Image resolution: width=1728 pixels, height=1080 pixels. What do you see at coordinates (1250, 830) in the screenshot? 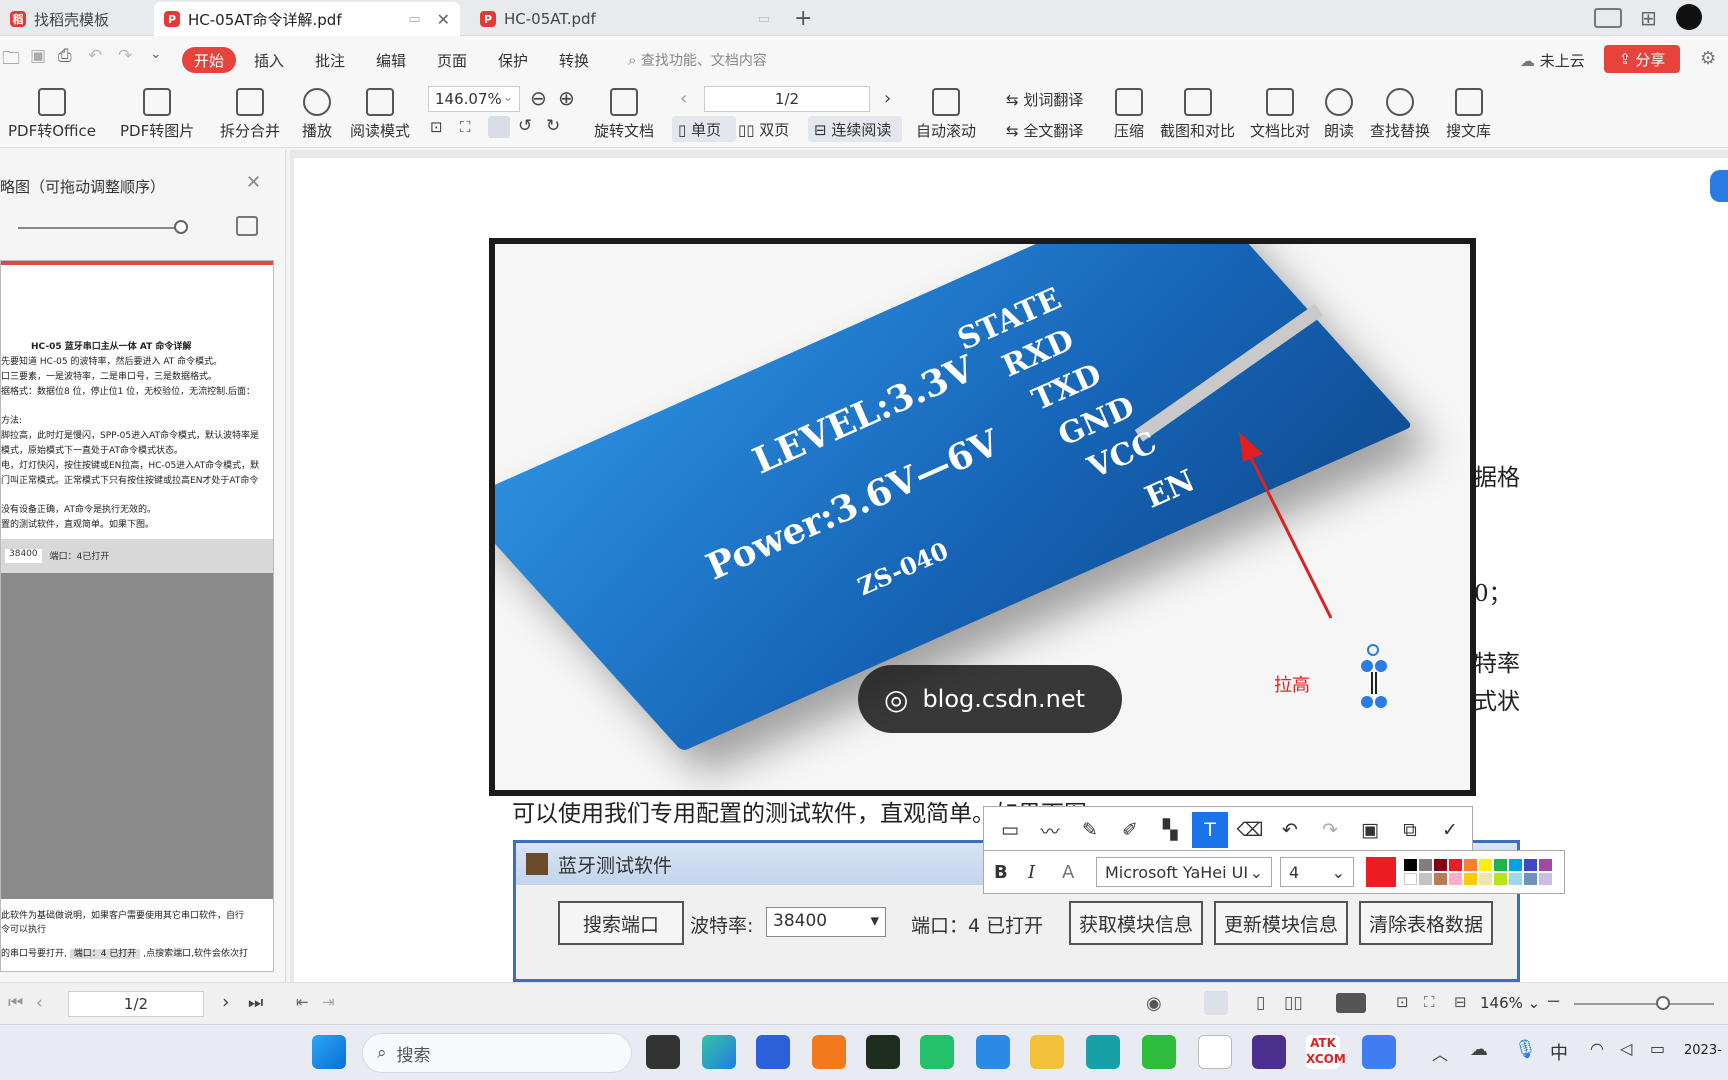
I see `eraser-icon: ⌫` at bounding box center [1250, 830].